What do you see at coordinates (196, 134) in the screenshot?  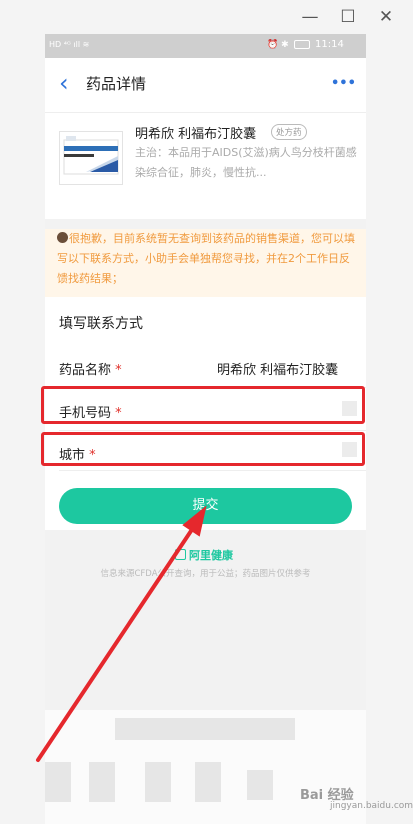 I see `drug-name: 明希欣 利福布汀胶囊` at bounding box center [196, 134].